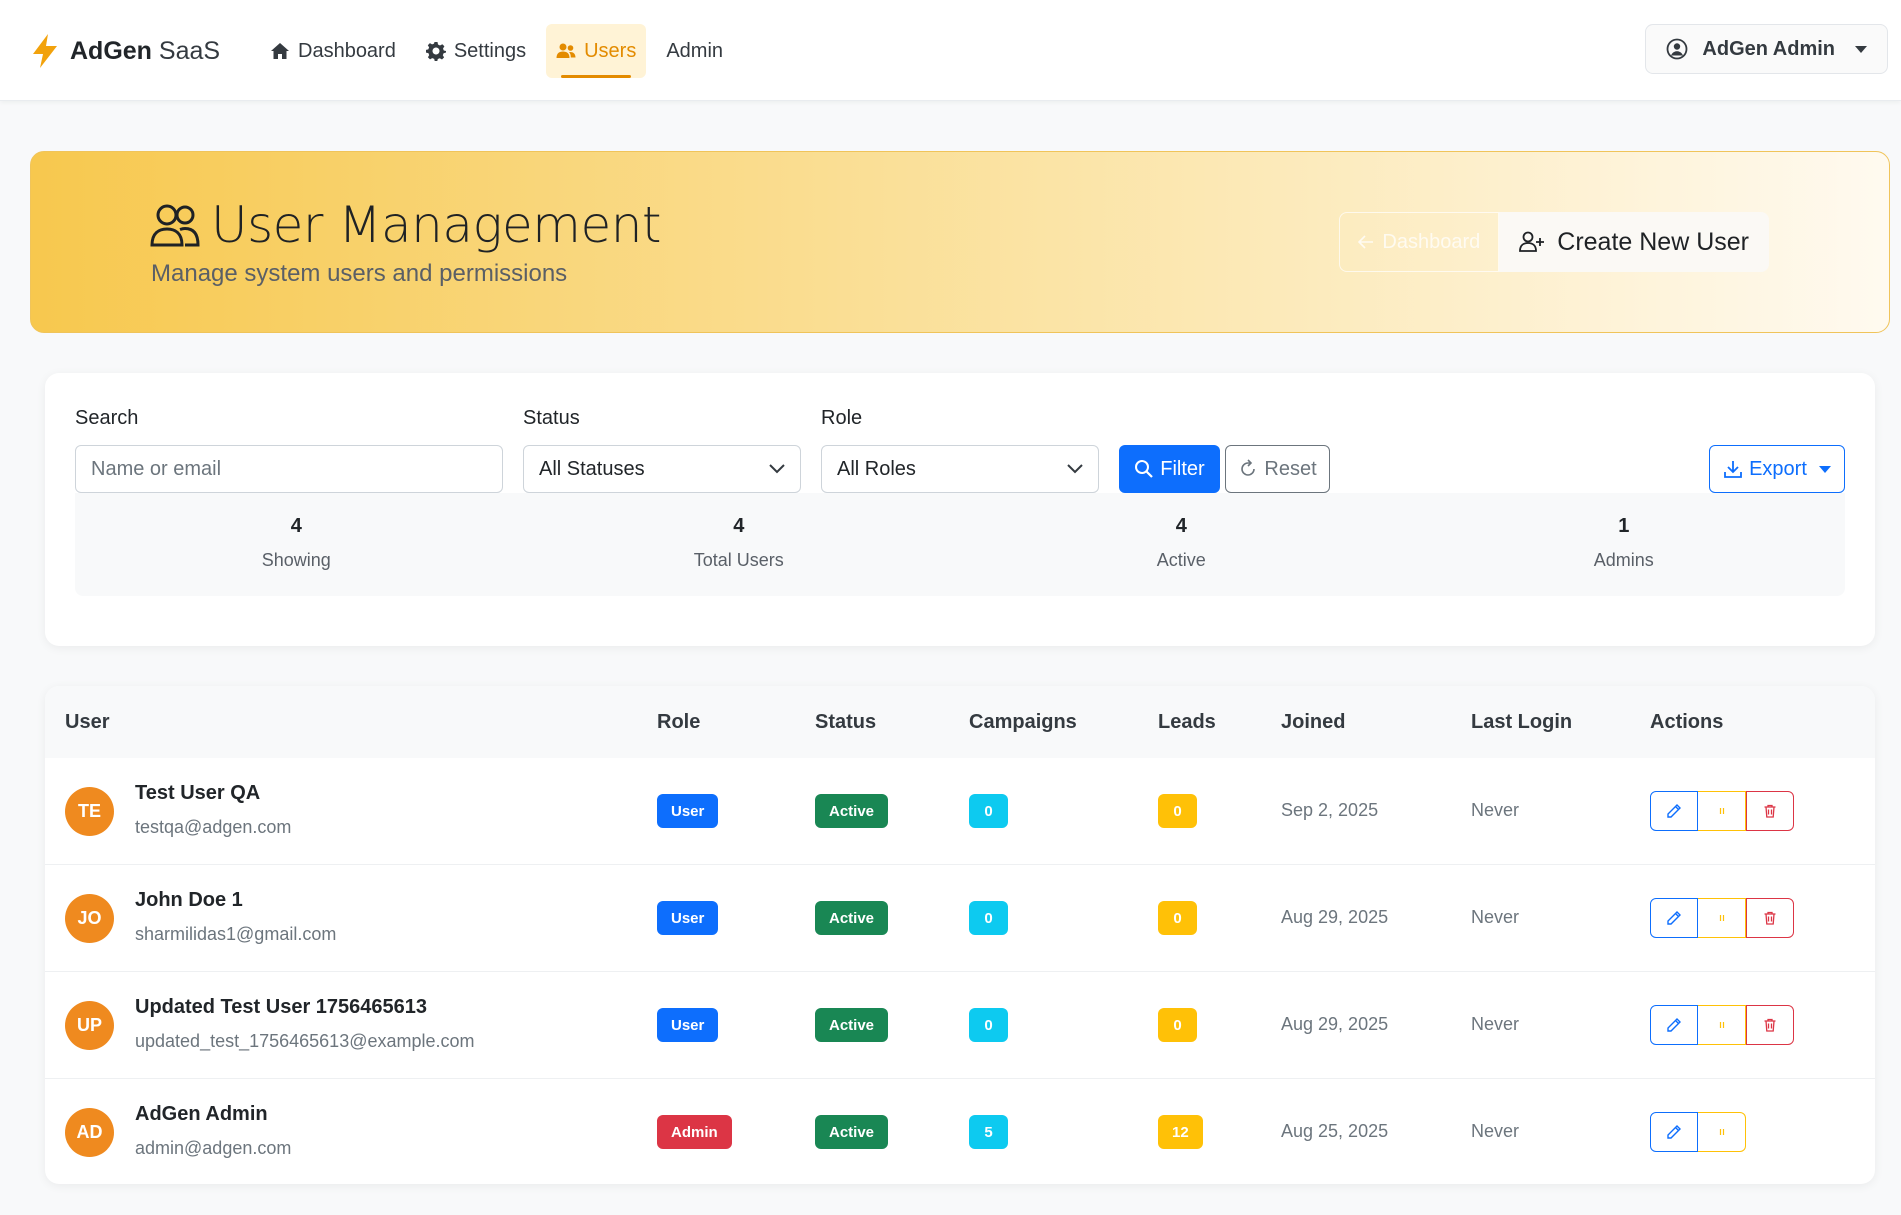 Image resolution: width=1901 pixels, height=1215 pixels. I want to click on gear-icon, so click(435, 51).